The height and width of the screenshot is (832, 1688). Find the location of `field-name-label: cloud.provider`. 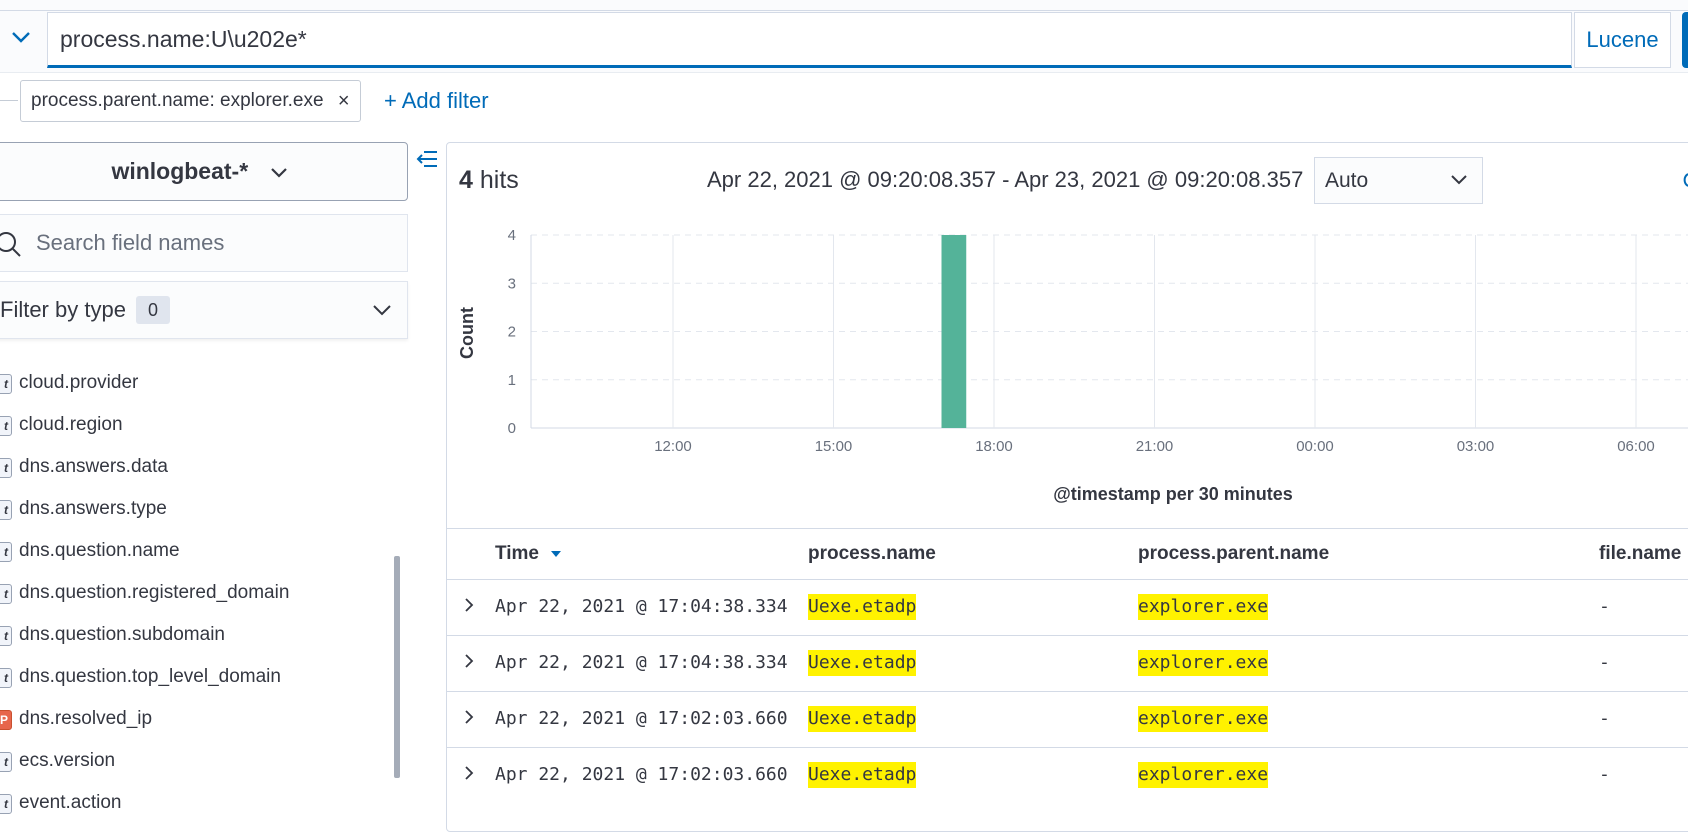

field-name-label: cloud.provider is located at coordinates (79, 382).